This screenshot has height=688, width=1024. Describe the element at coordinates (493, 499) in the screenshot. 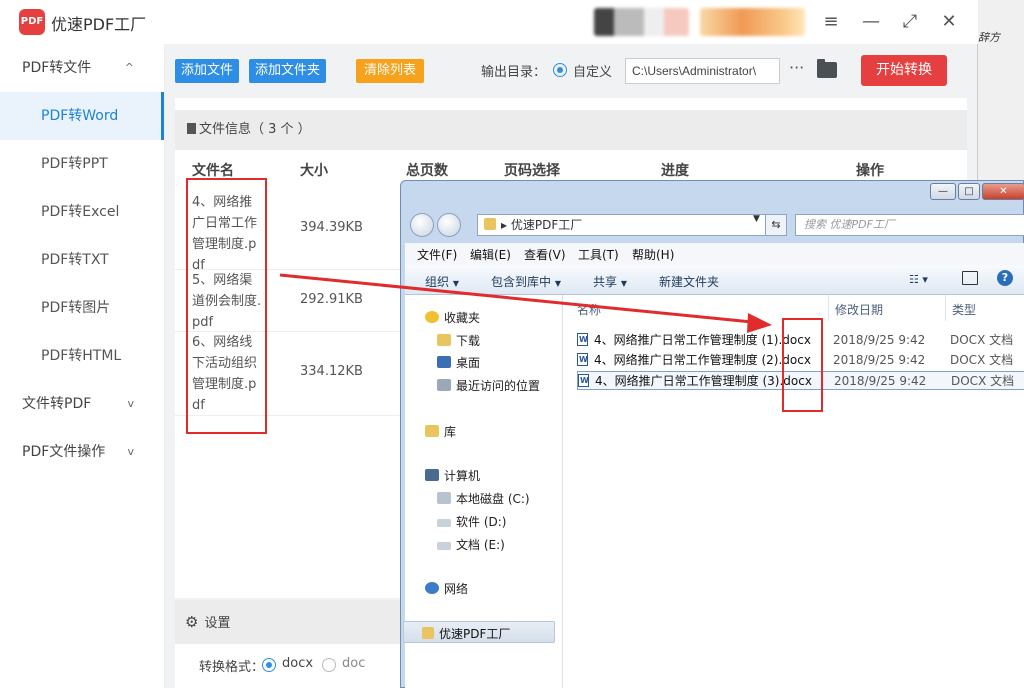

I see `nav-drive-c-label: 本地磁盘 (C:)` at that location.